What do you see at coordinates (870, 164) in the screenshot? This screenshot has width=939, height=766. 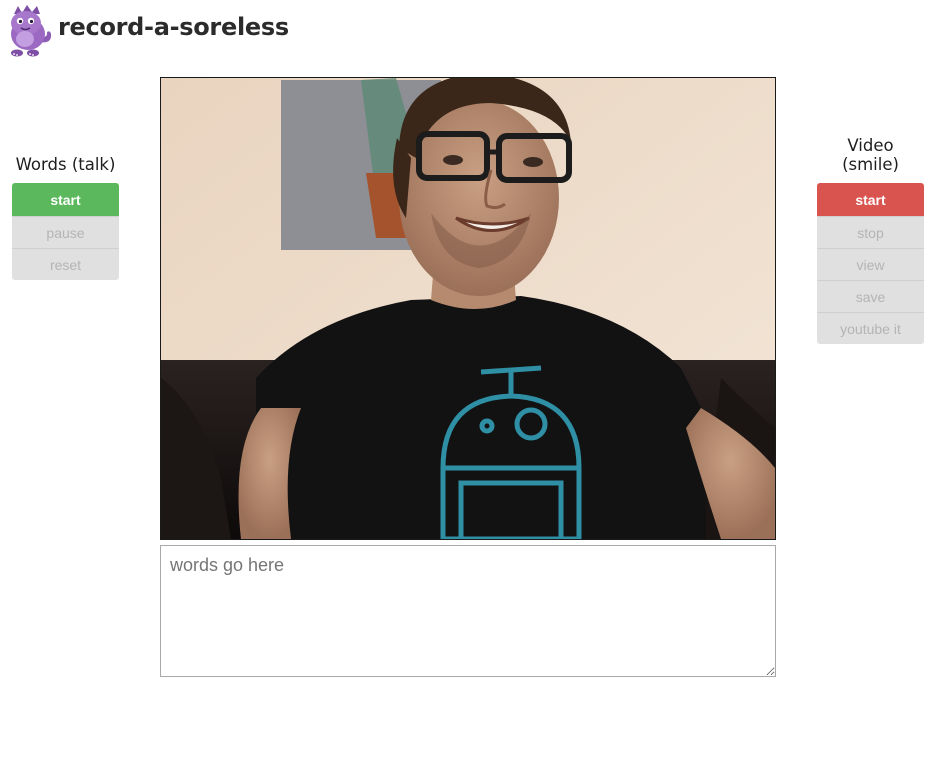 I see `video-panel-title-line2: (smile)` at bounding box center [870, 164].